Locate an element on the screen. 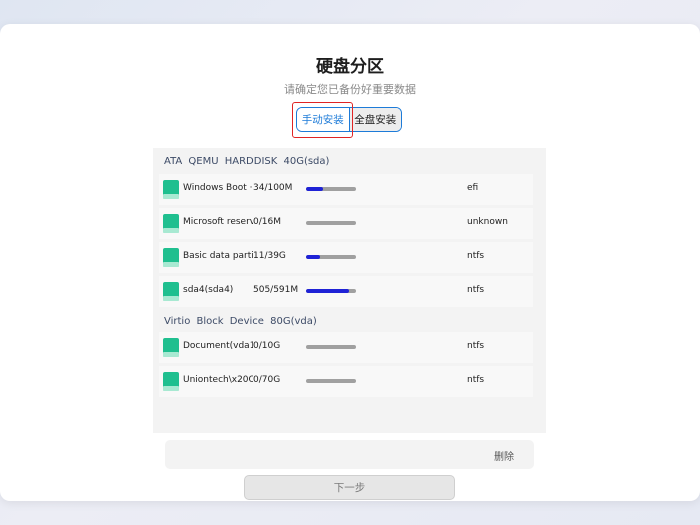 The width and height of the screenshot is (700, 525). partition-row: Uniontech\x20O··· 0/70G ntfs is located at coordinates (346, 381).